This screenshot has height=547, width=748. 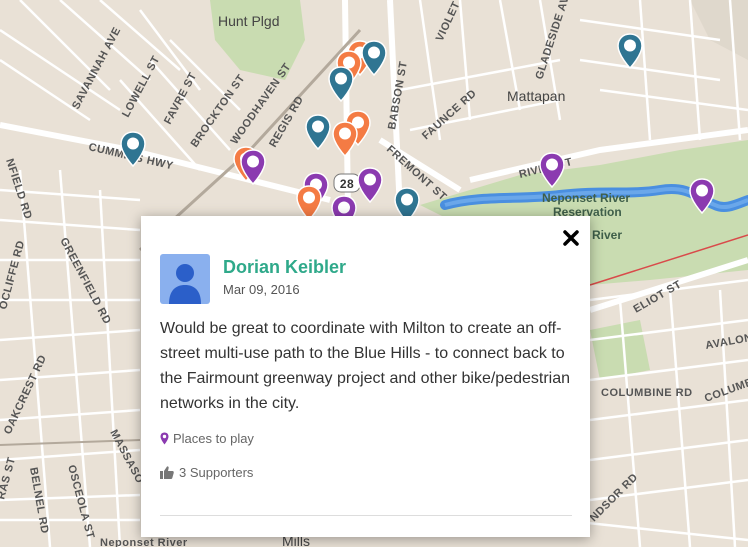 I want to click on map-pin-icon, so click(x=164, y=438).